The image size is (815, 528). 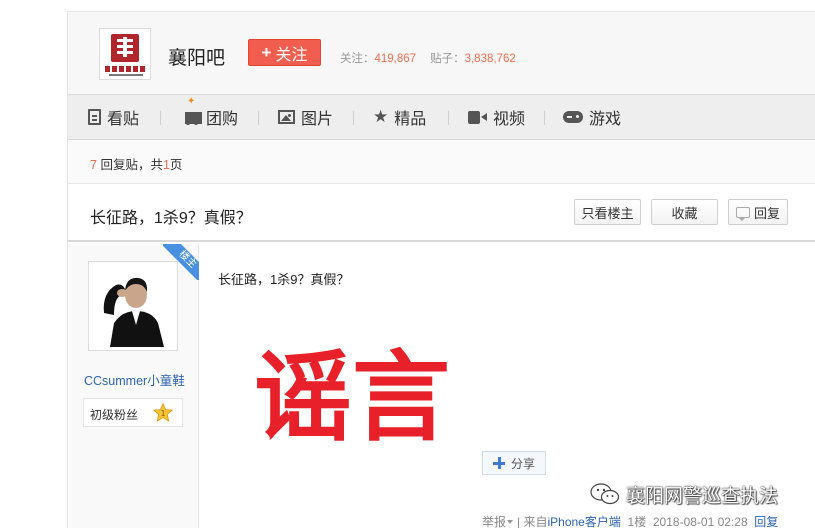 I want to click on author-username: CCsummer小童鞋, so click(x=139, y=379).